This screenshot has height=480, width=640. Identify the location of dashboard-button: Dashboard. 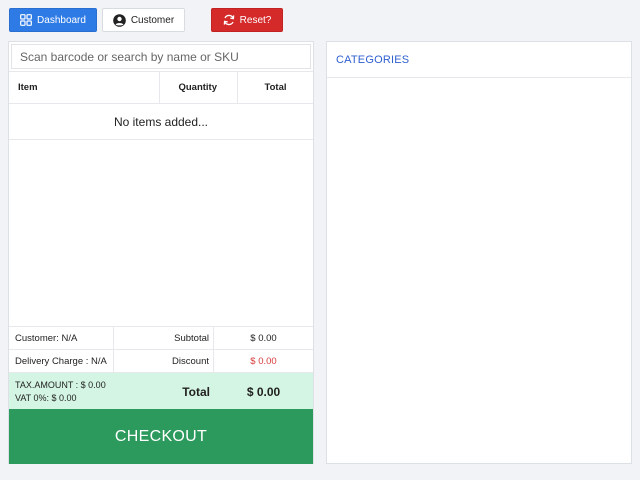
(53, 20).